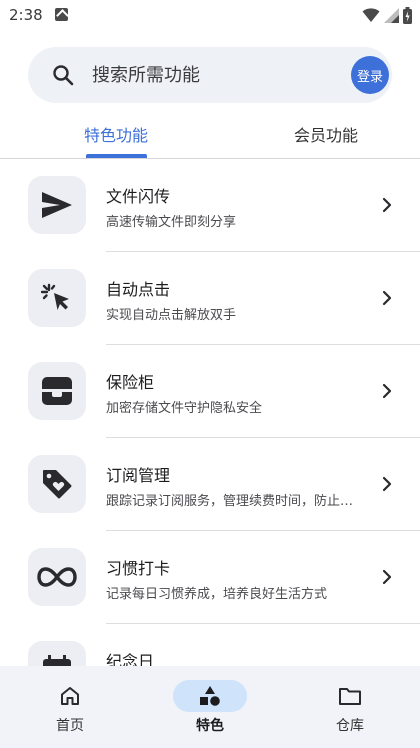  What do you see at coordinates (210, 577) in the screenshot?
I see `list-item-habit-tracker: 习惯打卡 记录每日习惯养成，培养良好生活方式` at bounding box center [210, 577].